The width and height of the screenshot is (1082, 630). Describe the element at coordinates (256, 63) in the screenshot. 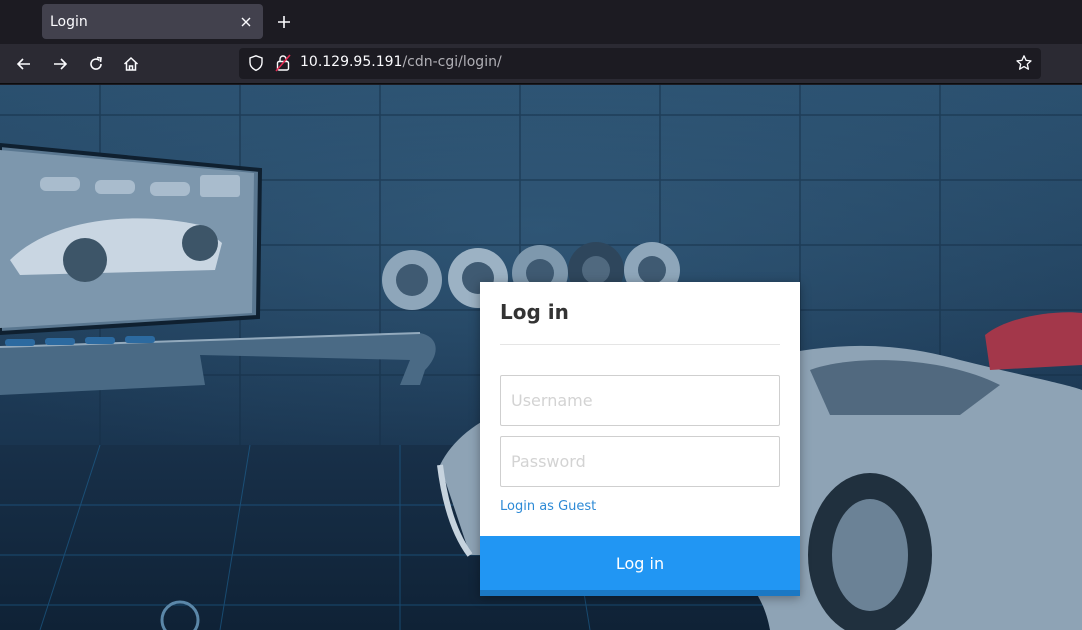

I see `shield-icon` at that location.